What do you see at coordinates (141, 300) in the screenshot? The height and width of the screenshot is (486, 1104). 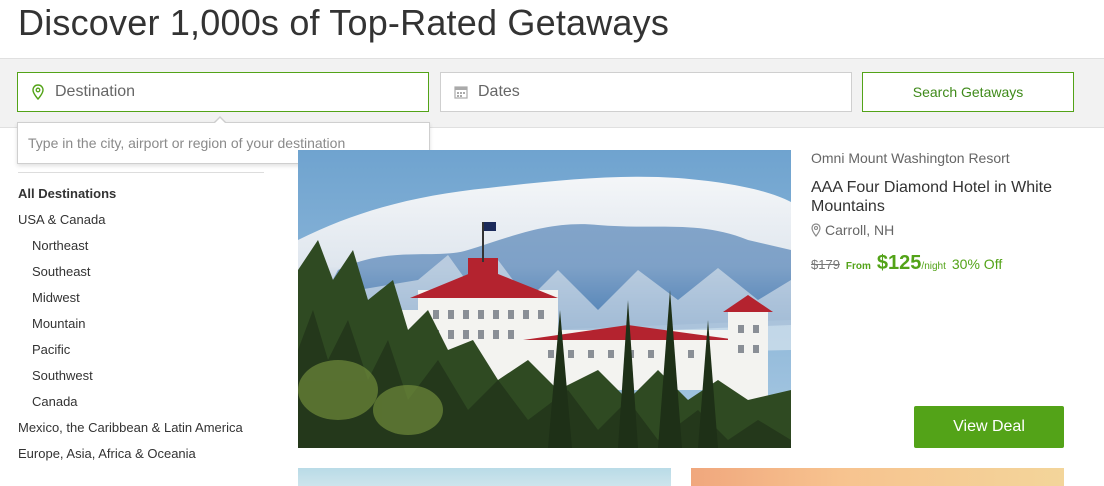 I see `sidebar-item-midwest: Midwest` at bounding box center [141, 300].